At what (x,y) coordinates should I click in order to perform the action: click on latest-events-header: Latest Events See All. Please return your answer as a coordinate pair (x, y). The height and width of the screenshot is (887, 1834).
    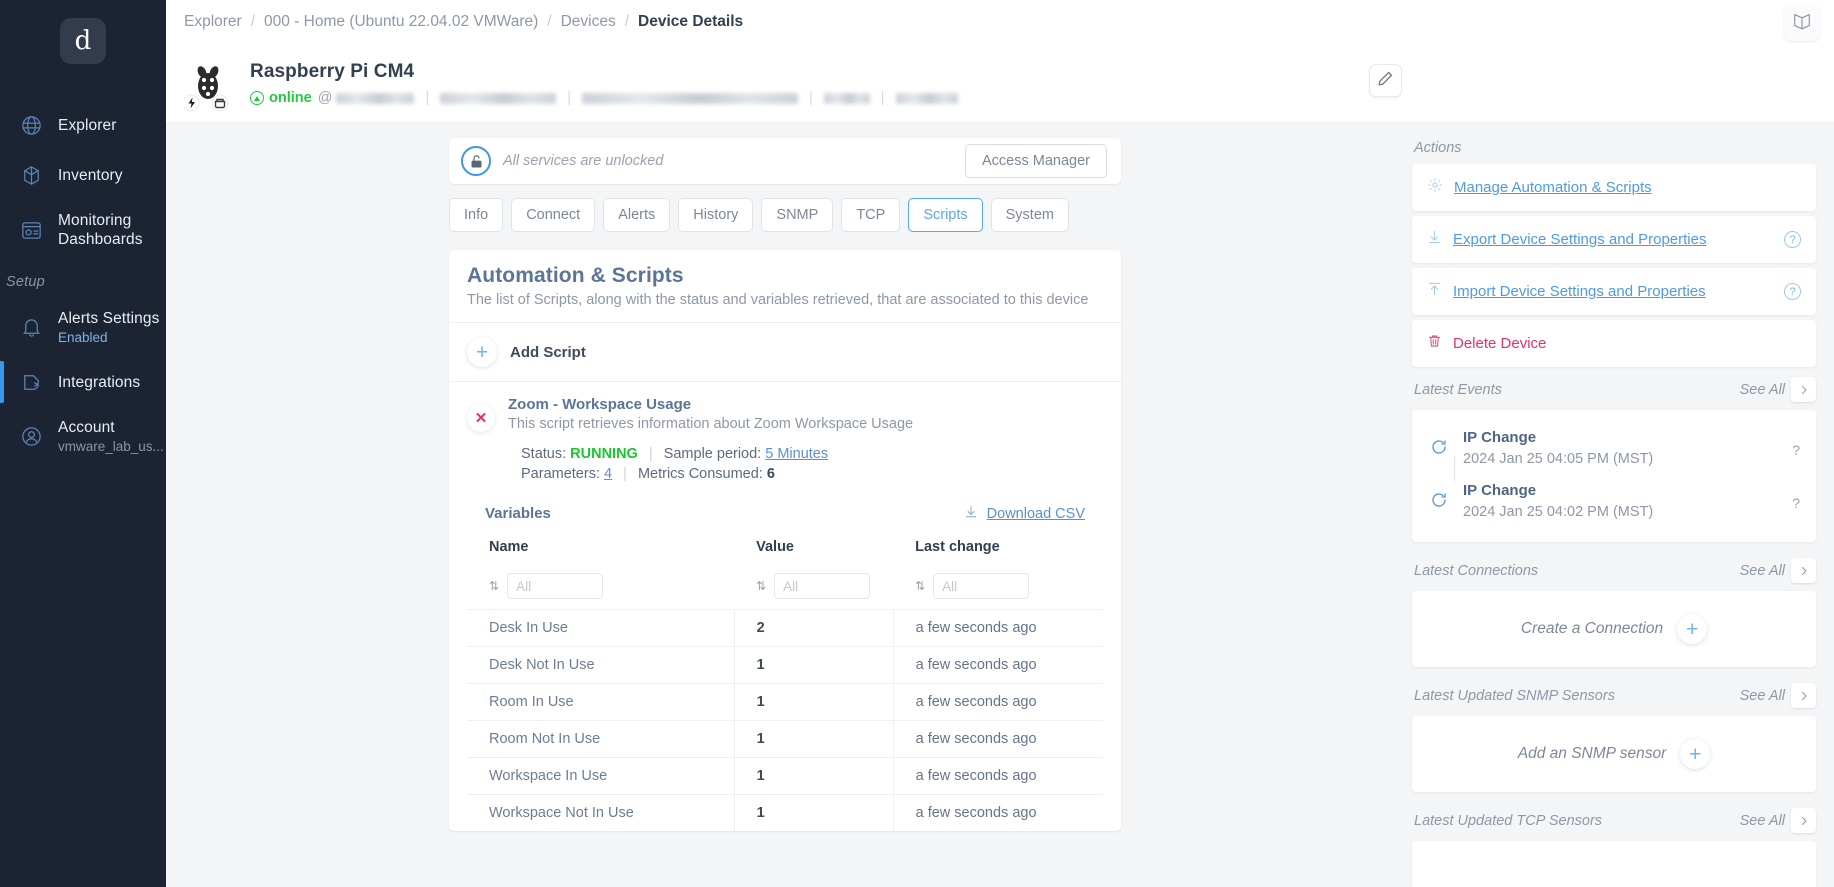
    Looking at the image, I should click on (1614, 391).